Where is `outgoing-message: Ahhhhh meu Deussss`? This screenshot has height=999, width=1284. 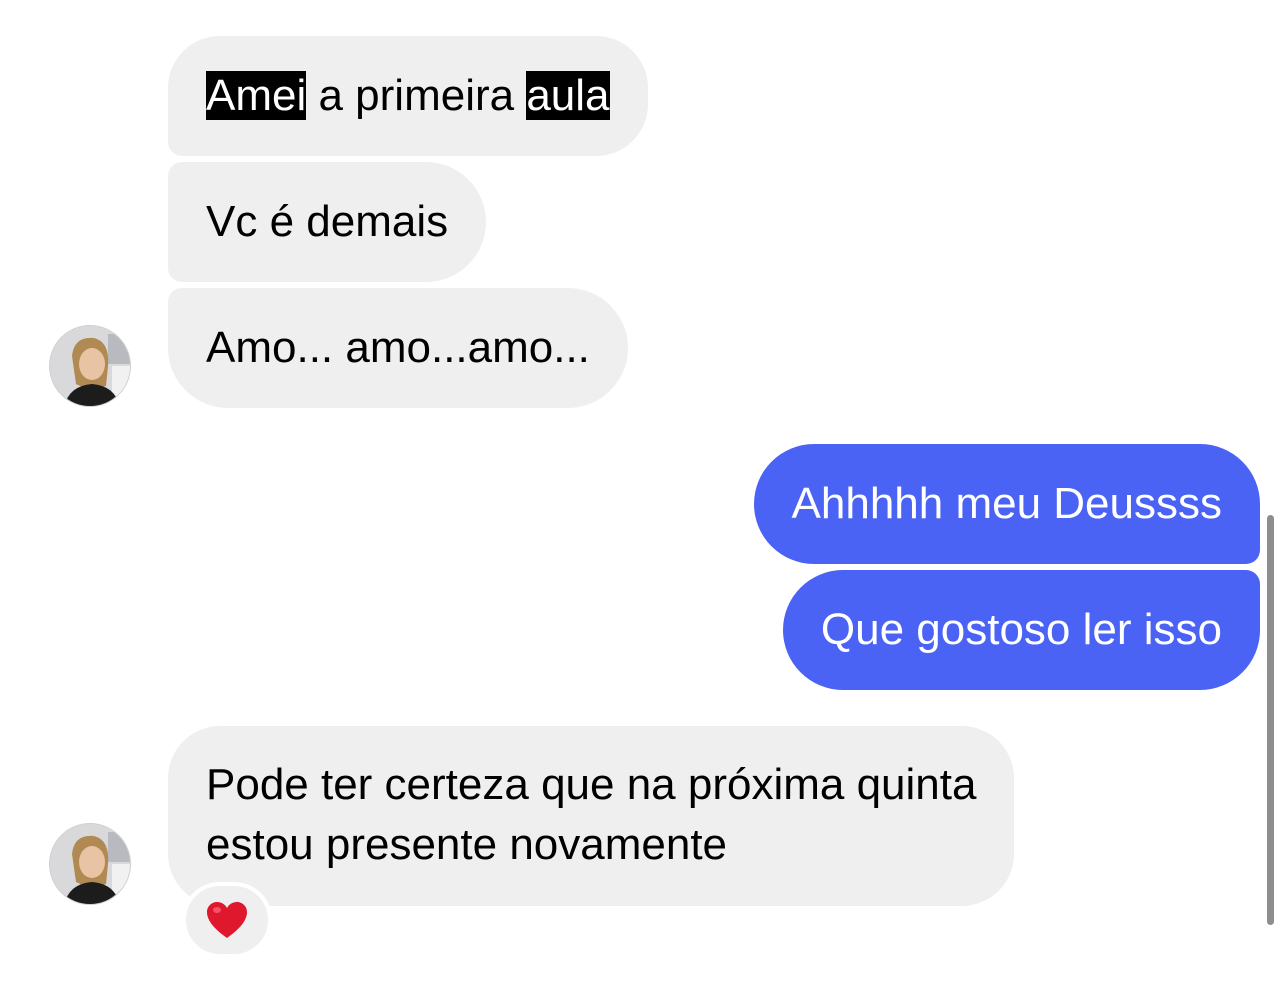 outgoing-message: Ahhhhh meu Deussss is located at coordinates (1006, 504).